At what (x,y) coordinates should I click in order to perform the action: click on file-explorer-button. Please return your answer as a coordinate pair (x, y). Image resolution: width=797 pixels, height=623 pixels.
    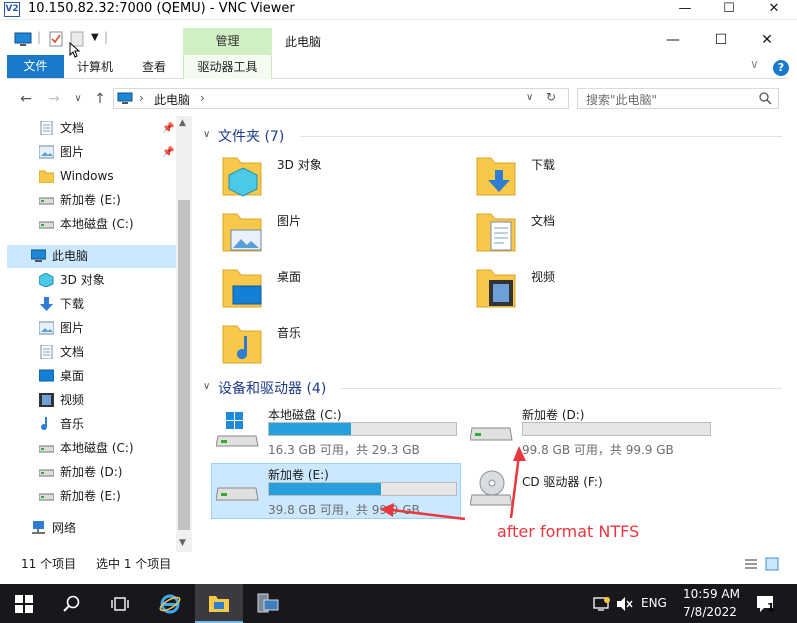
    Looking at the image, I should click on (219, 603).